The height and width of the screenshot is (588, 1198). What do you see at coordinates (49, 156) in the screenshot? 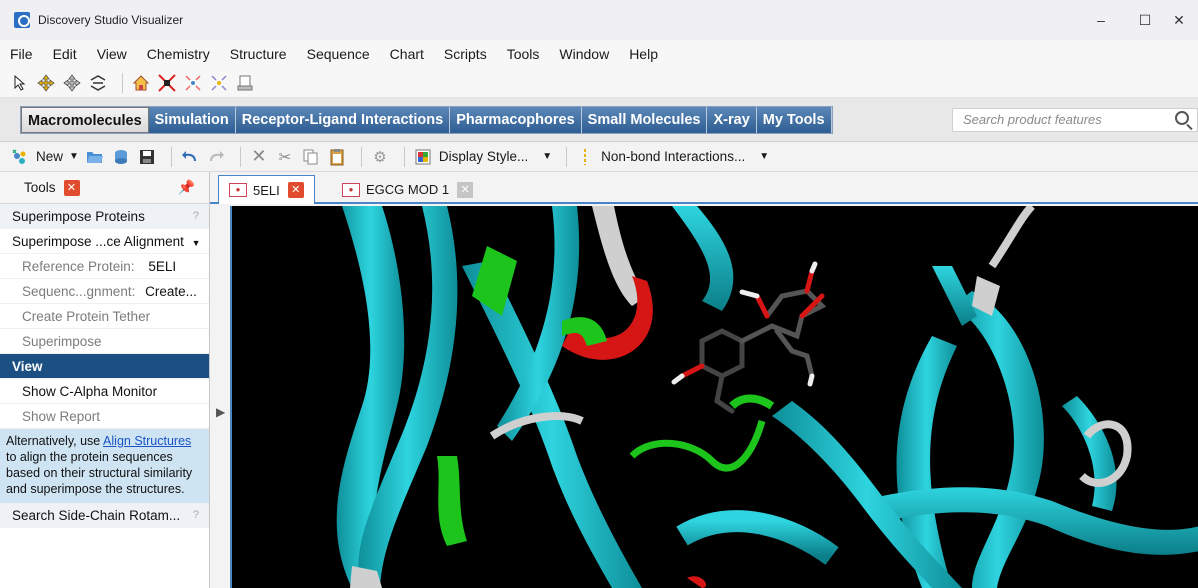
I see `new-button: New` at bounding box center [49, 156].